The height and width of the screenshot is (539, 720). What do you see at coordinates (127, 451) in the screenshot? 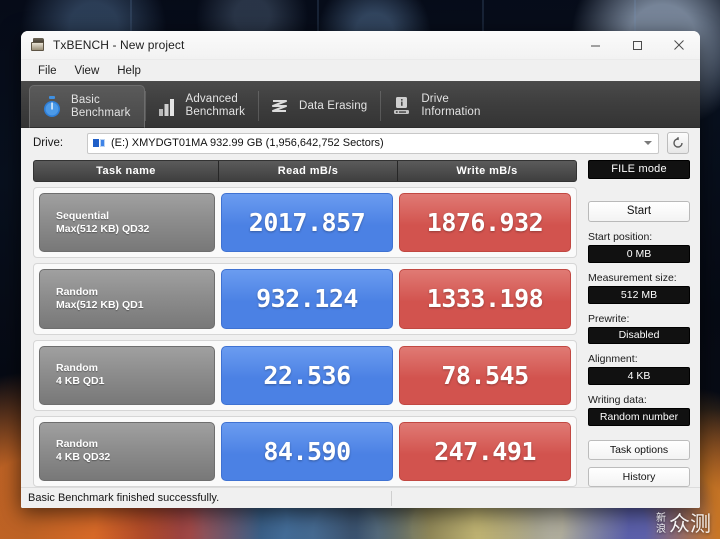
I see `task-button: Random 4 KB QD32` at bounding box center [127, 451].